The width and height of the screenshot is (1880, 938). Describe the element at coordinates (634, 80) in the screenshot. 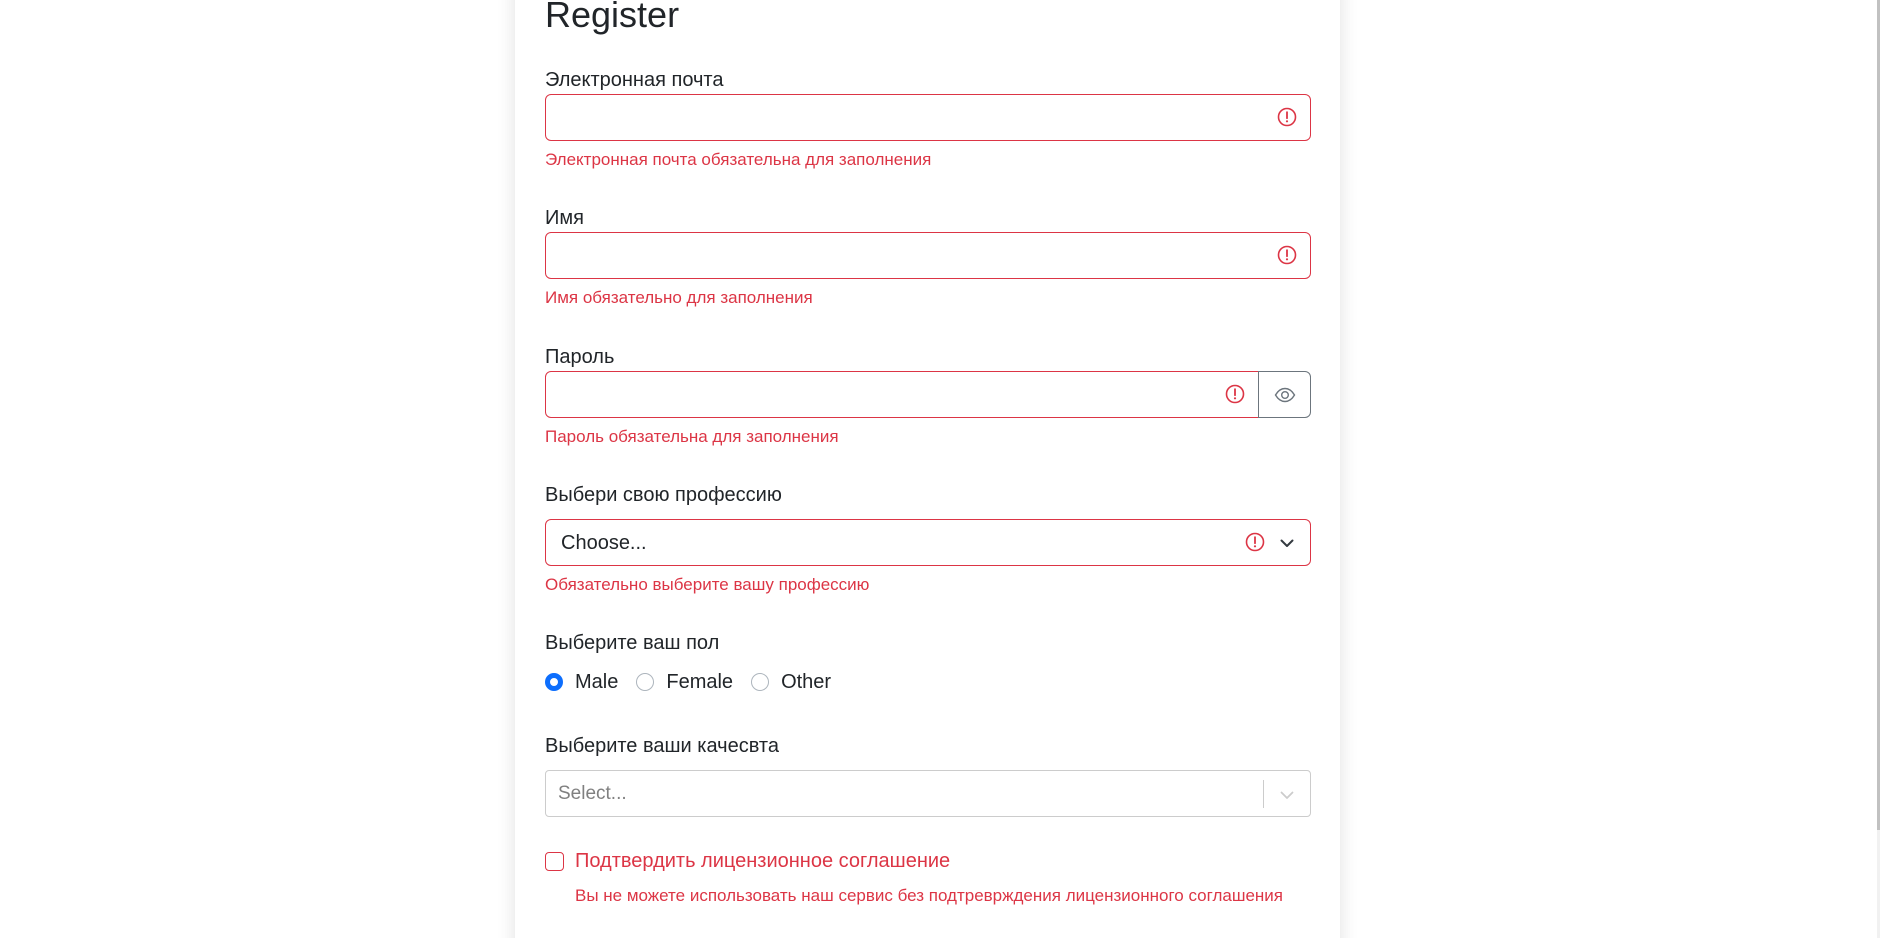

I see `email-label: Электронная почта` at that location.